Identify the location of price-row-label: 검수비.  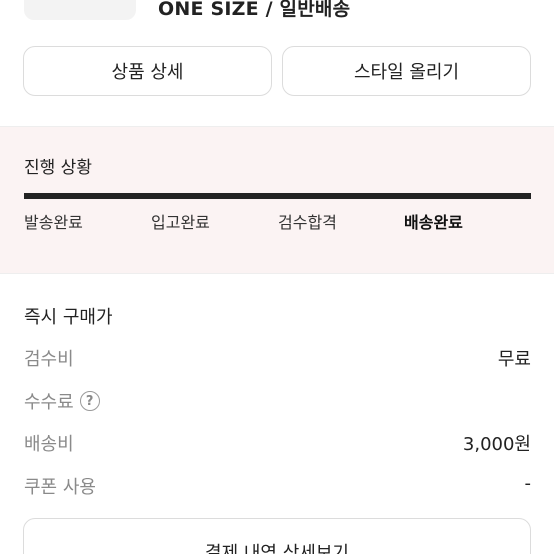
(49, 359).